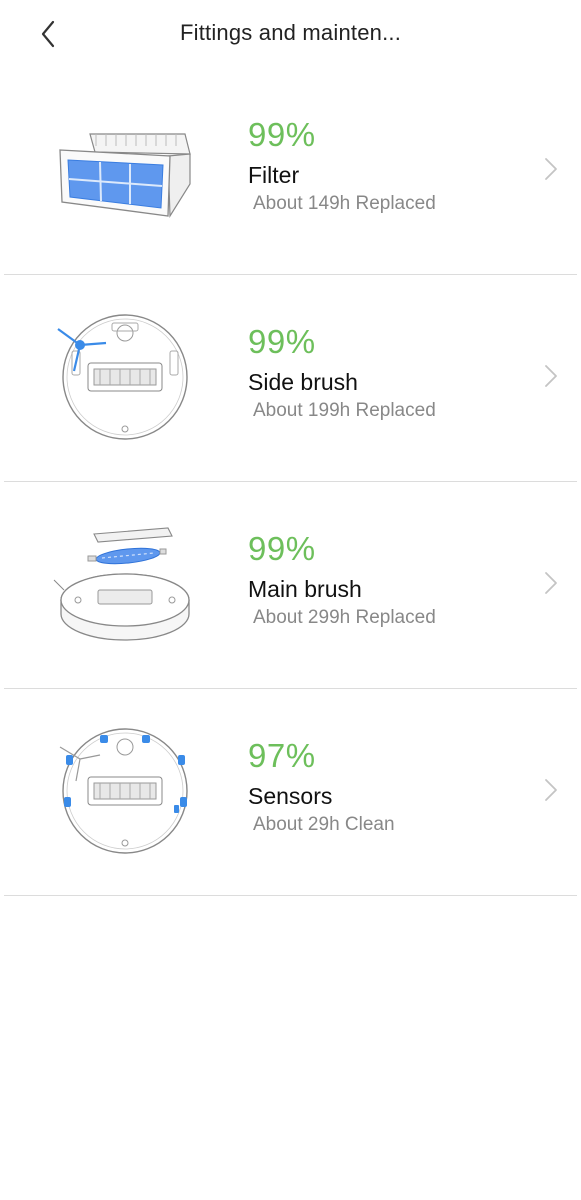 The height and width of the screenshot is (1200, 581). Describe the element at coordinates (344, 618) in the screenshot. I see `fitting-subtitle: About 299h Replaced` at that location.